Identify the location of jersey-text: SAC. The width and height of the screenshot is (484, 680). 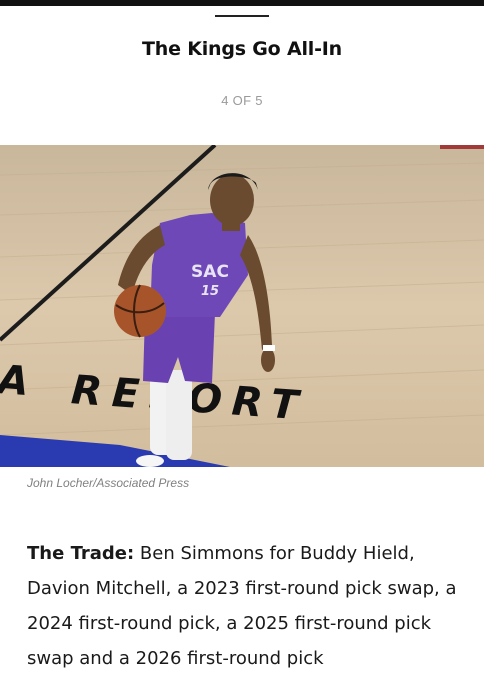
(210, 272).